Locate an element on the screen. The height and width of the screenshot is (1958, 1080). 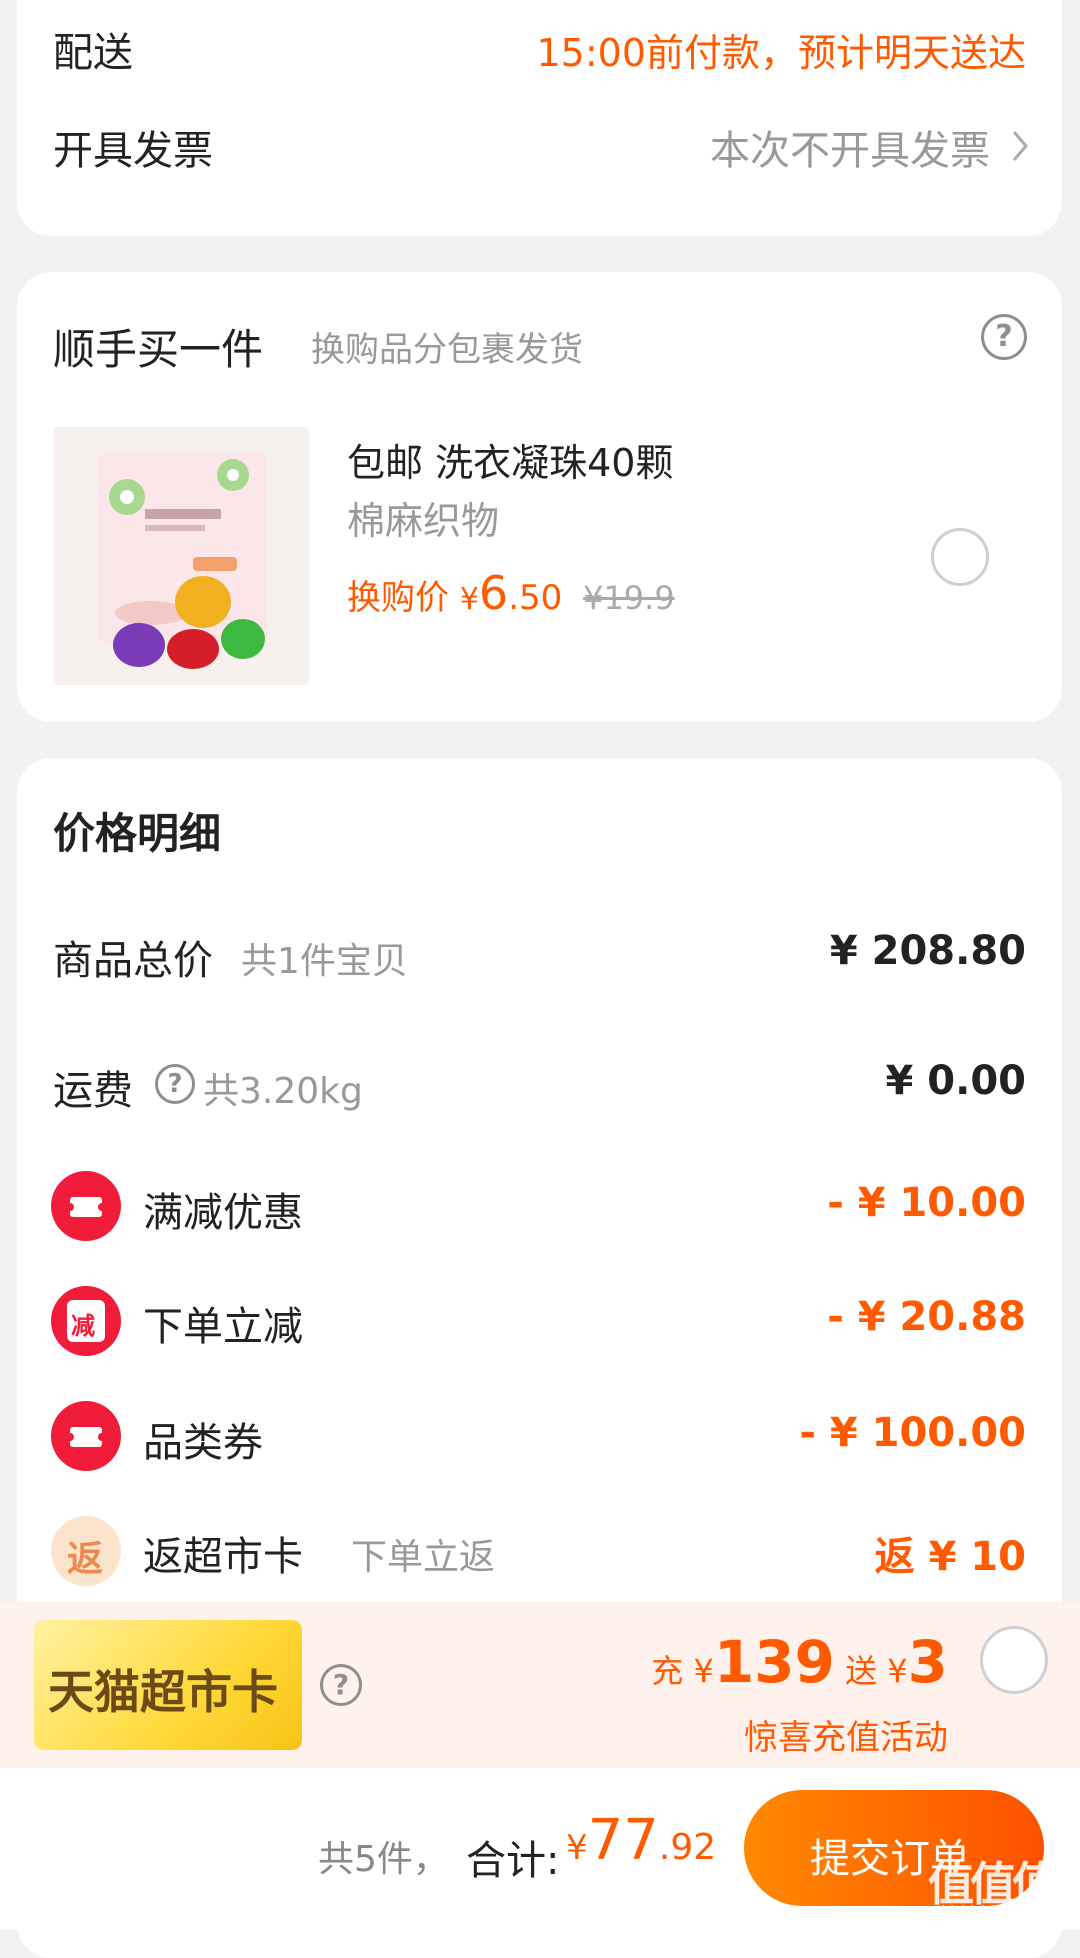
bonus-amount: 3 is located at coordinates (927, 1662).